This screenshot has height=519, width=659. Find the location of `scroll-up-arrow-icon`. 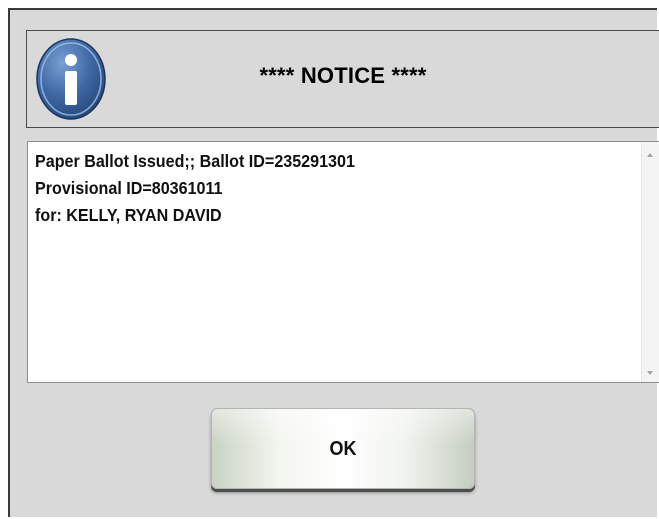

scroll-up-arrow-icon is located at coordinates (650, 155).